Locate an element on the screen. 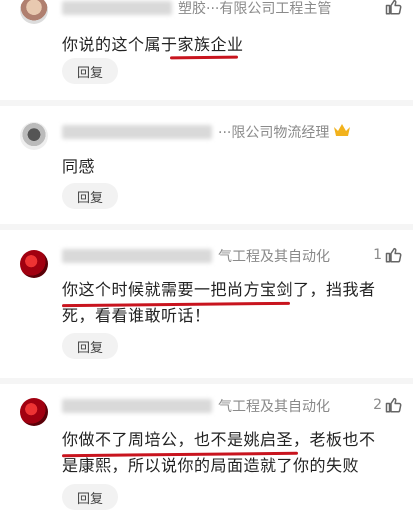 This screenshot has height=524, width=413. comment-author: ···限公司物流经理 is located at coordinates (206, 132).